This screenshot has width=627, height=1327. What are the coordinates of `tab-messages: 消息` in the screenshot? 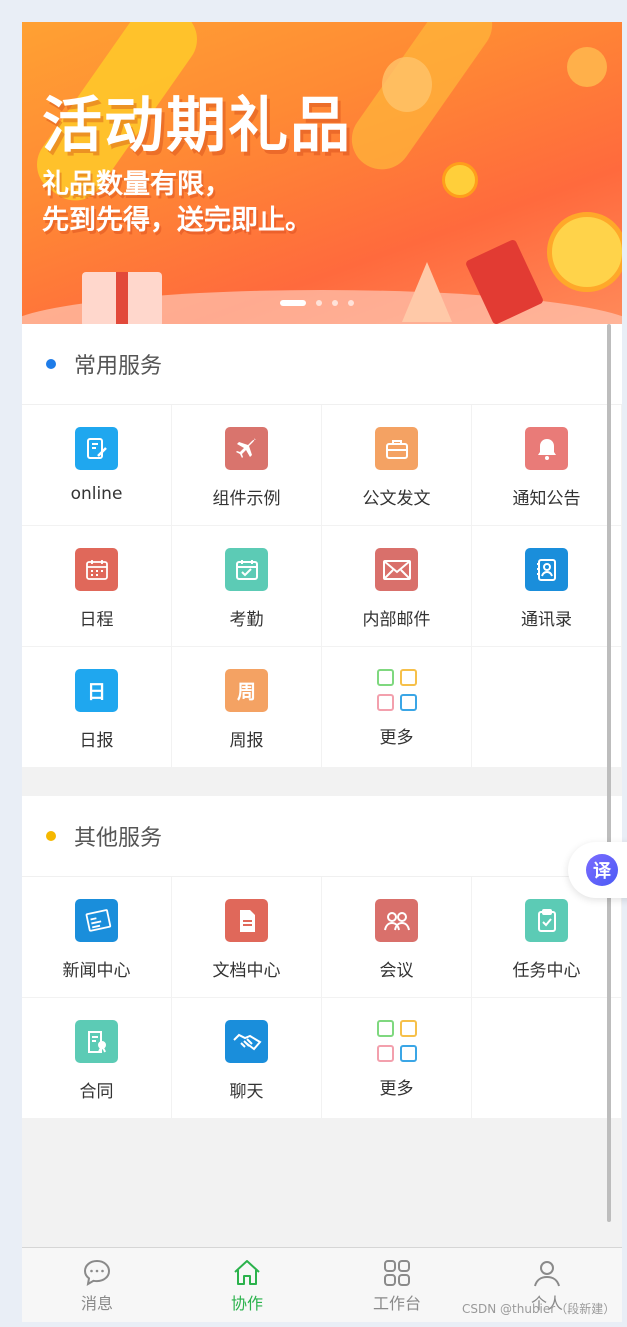 It's located at (97, 1285).